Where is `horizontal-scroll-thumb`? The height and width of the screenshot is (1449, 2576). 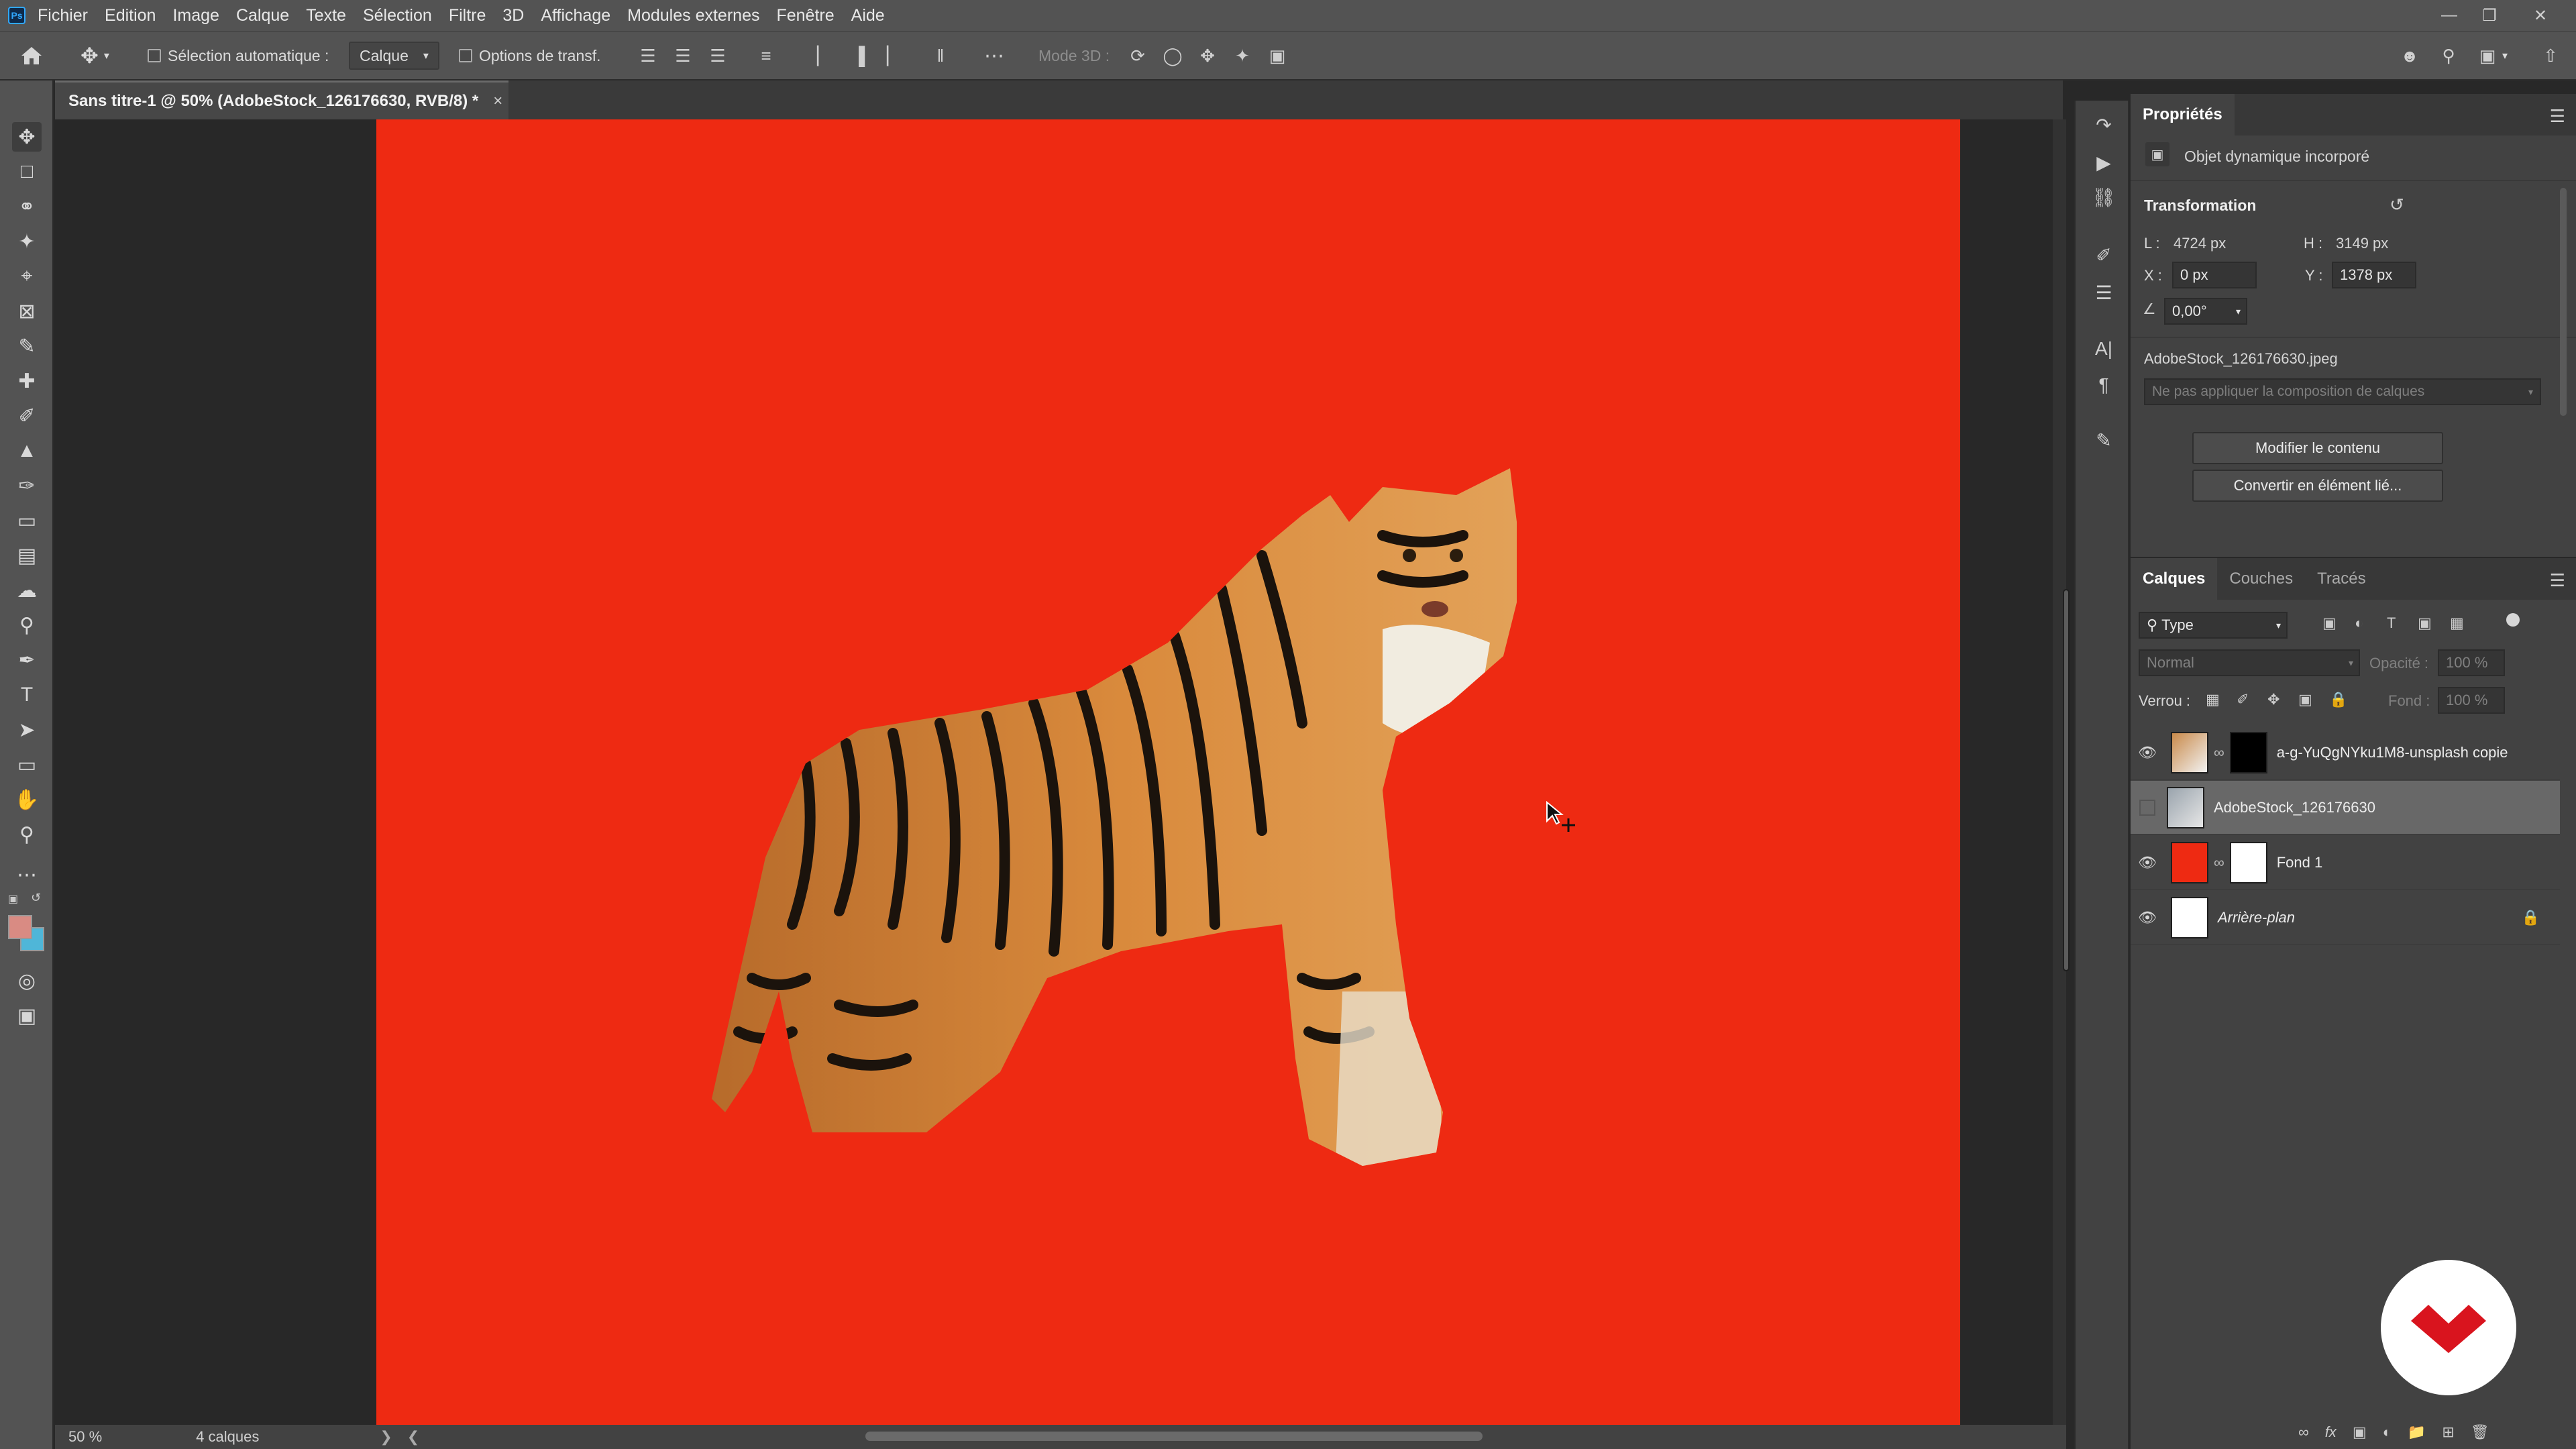
horizontal-scroll-thumb is located at coordinates (1174, 1436).